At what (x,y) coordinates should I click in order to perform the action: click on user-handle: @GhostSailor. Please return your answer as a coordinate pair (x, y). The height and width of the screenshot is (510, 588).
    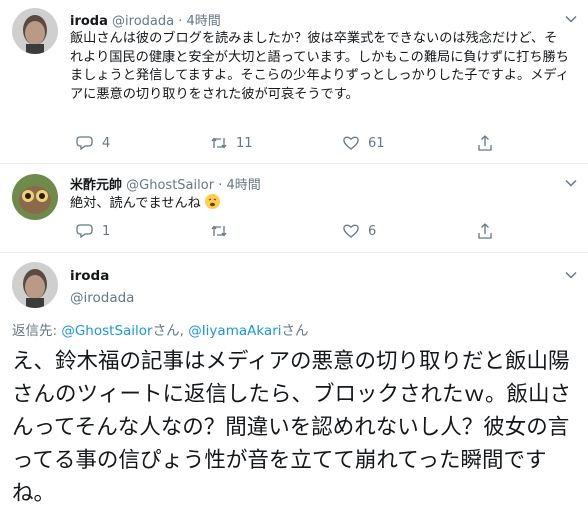
    Looking at the image, I should click on (170, 185).